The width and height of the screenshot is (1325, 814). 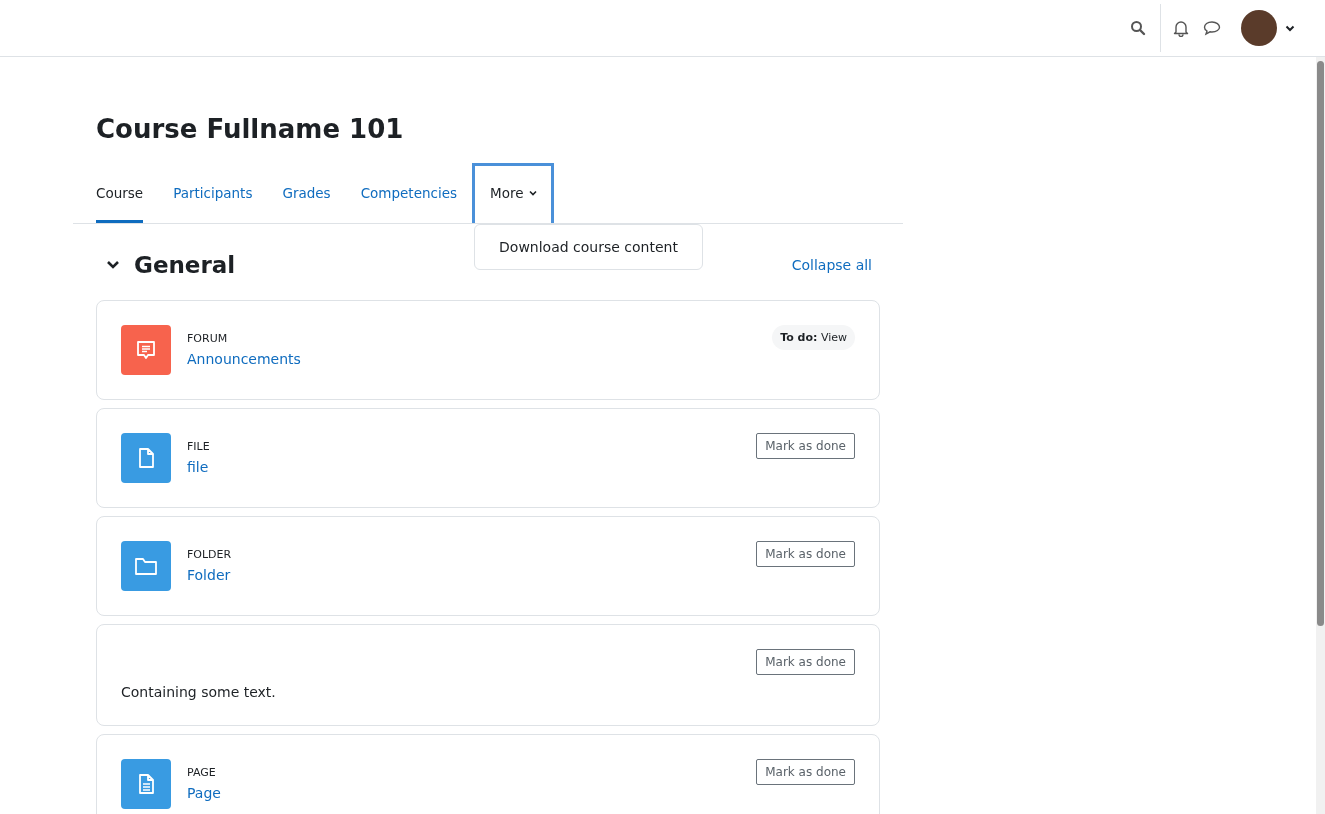 What do you see at coordinates (210, 555) in the screenshot?
I see `activity-type: FOLDER` at bounding box center [210, 555].